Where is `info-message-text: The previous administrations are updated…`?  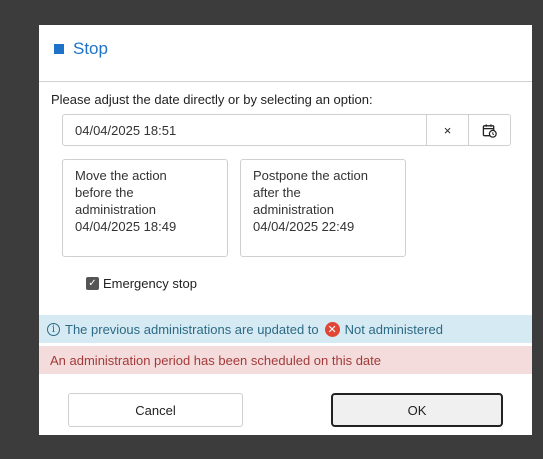 info-message-text: The previous administrations are updated… is located at coordinates (192, 329).